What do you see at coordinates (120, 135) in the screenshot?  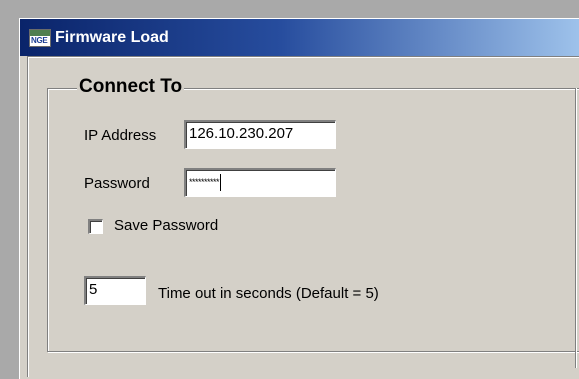 I see `ip-address-label: IP Address` at bounding box center [120, 135].